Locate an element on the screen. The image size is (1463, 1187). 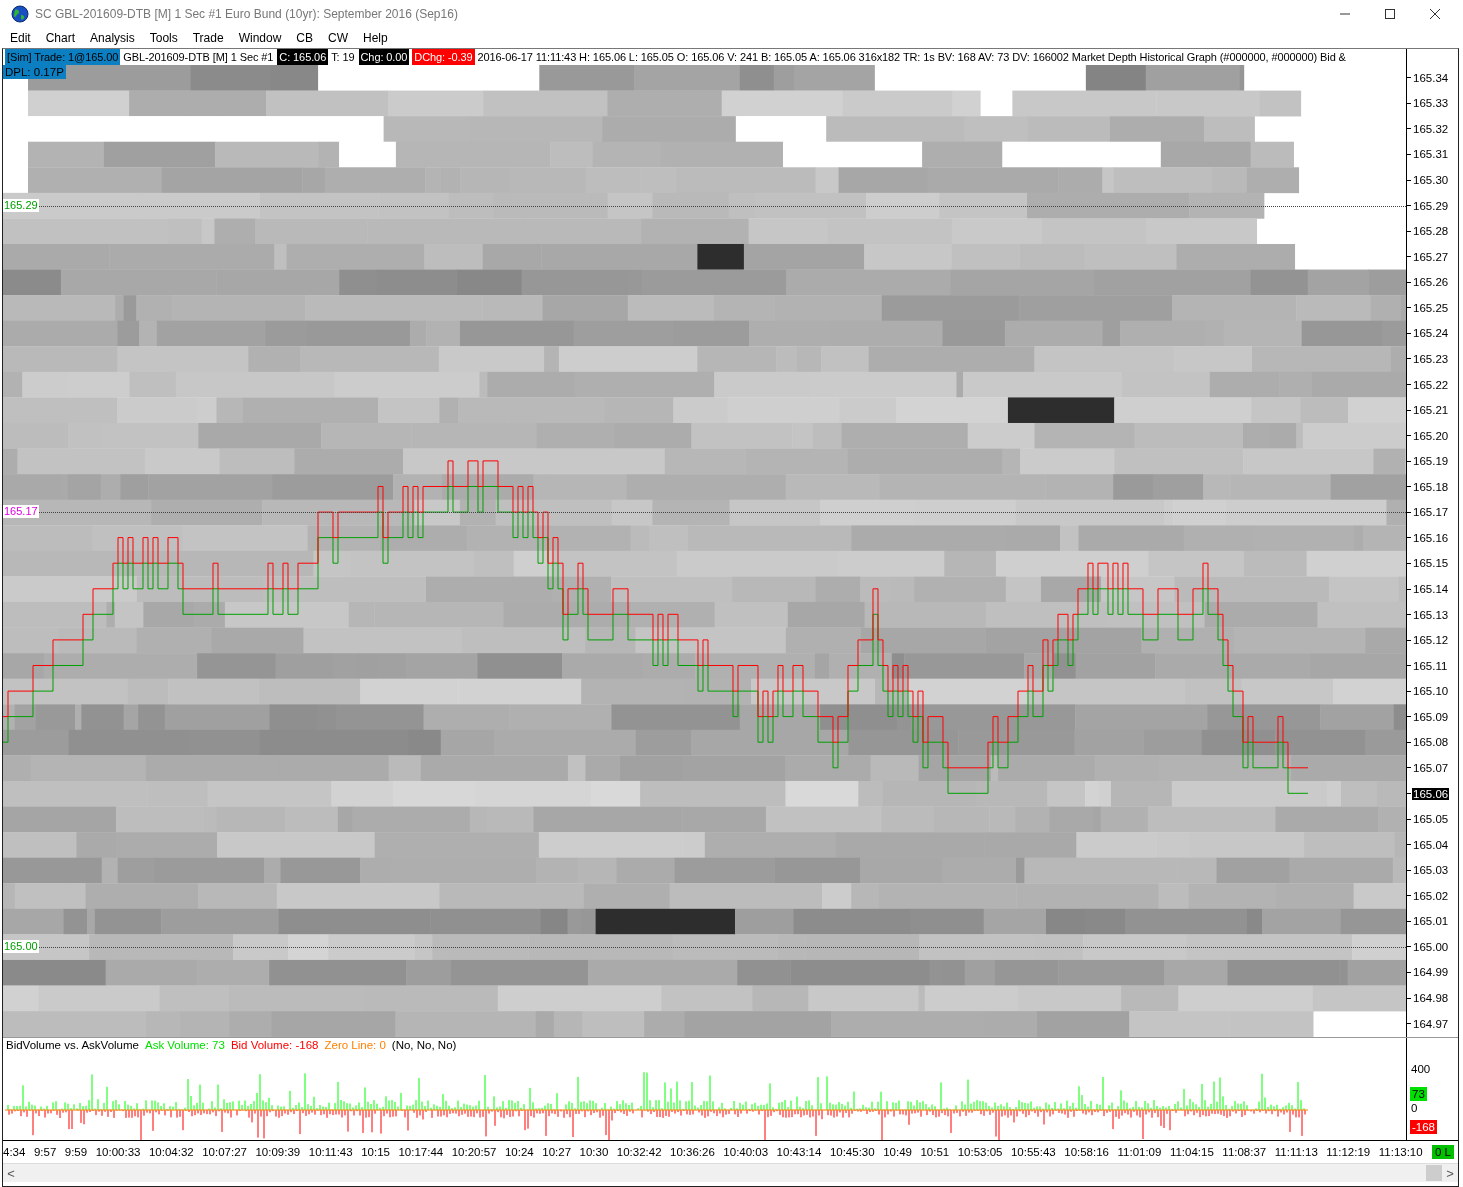
time-label: 10:43:14 is located at coordinates (799, 1152).